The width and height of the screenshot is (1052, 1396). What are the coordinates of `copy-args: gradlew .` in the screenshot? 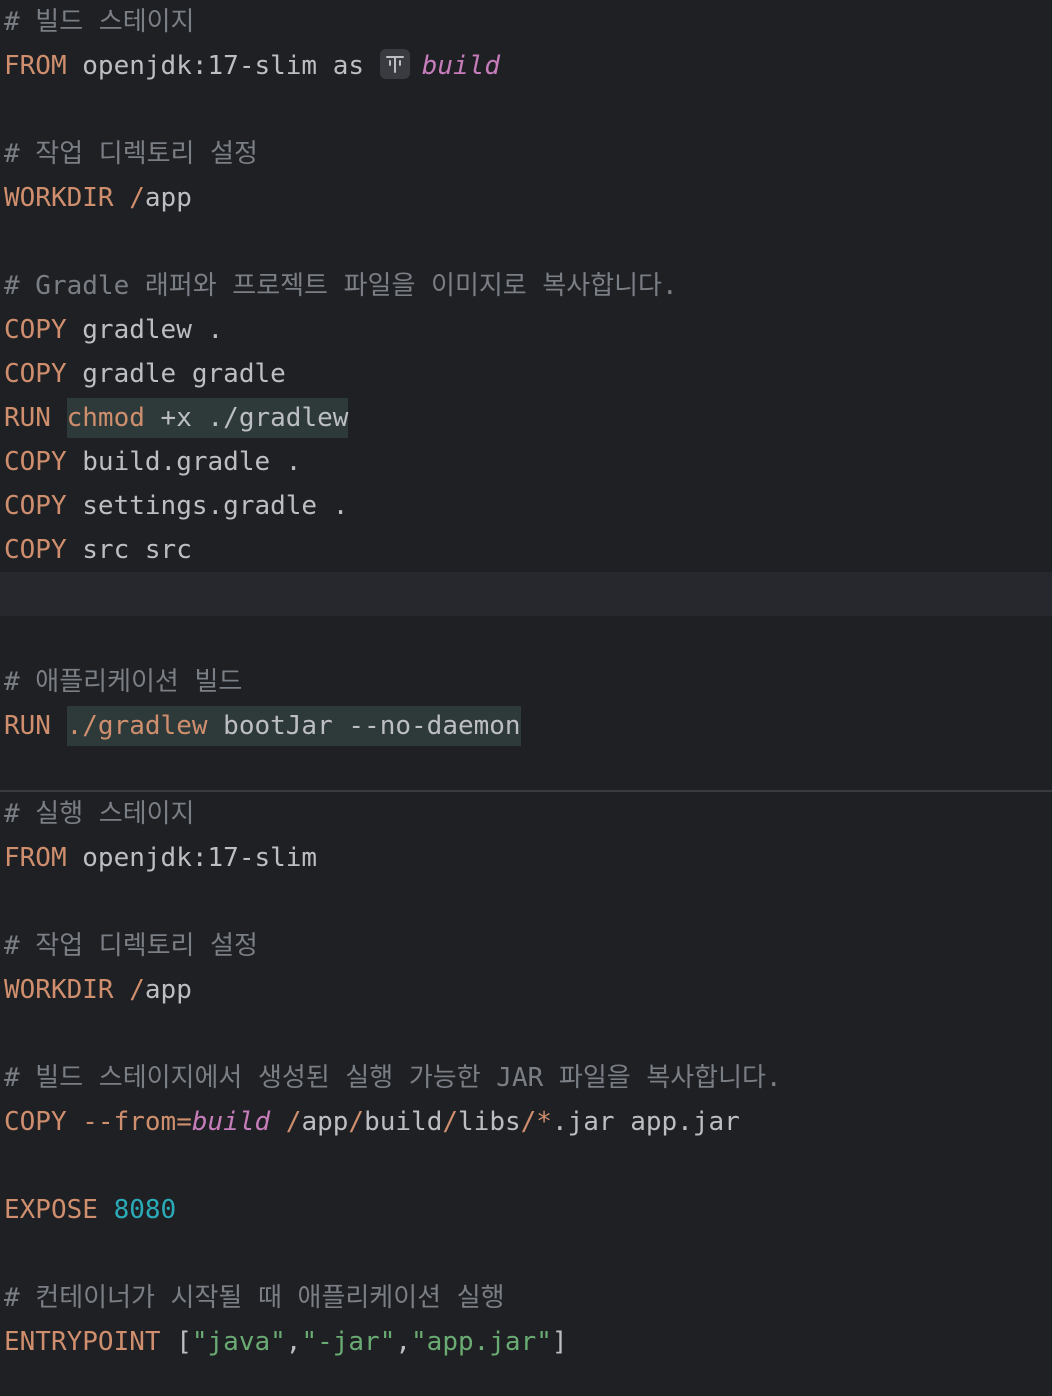 It's located at (153, 330).